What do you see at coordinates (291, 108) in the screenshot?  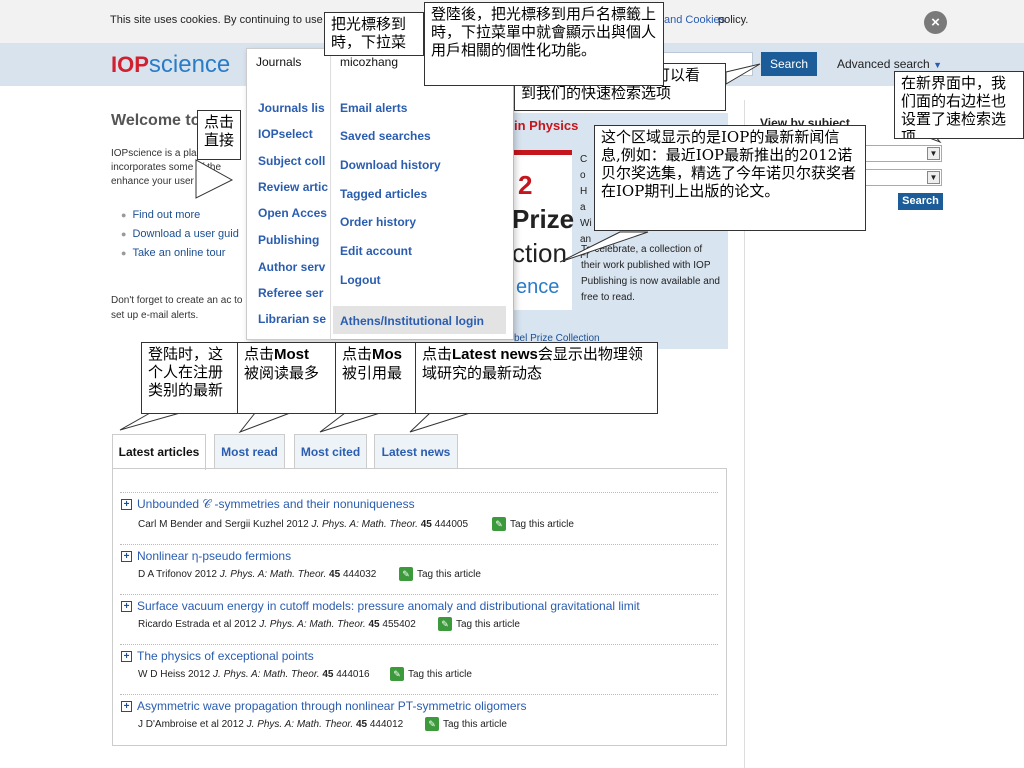 I see `menu-item-journals-list: Journals lis` at bounding box center [291, 108].